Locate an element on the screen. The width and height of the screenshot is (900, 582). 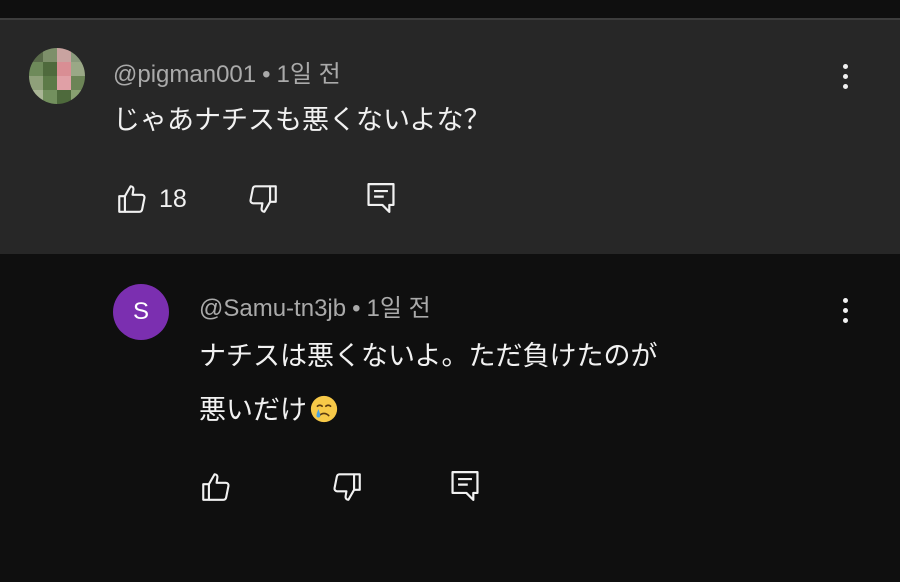
like-button: 18 is located at coordinates (151, 199).